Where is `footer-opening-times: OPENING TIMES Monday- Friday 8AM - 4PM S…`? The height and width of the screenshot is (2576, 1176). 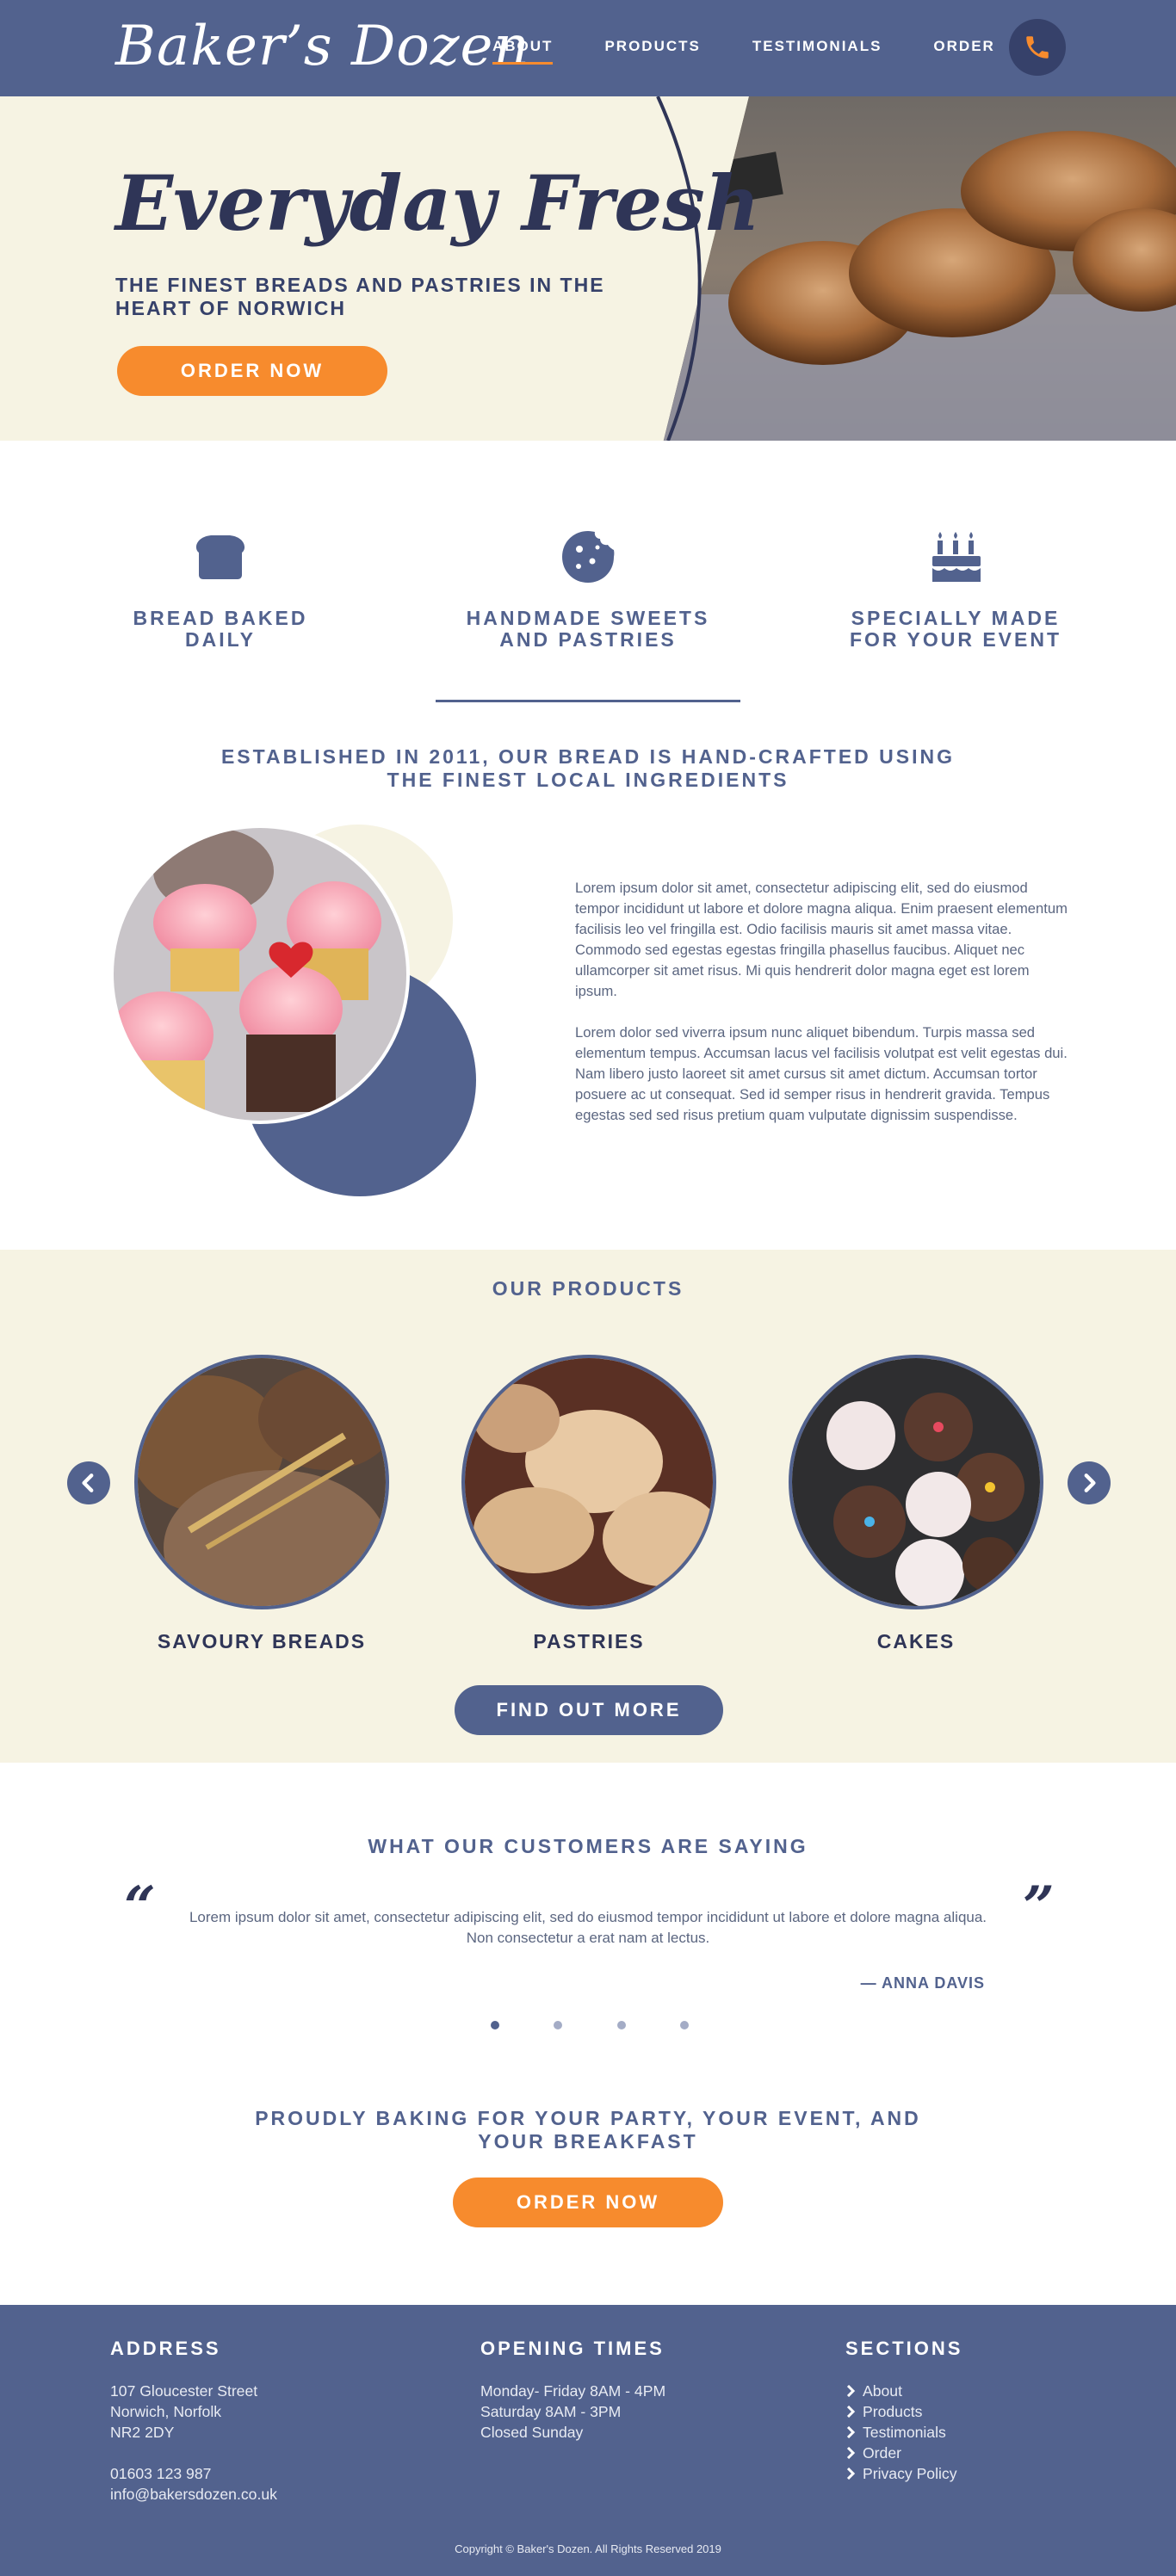
footer-opening-times: OPENING TIMES Monday- Friday 8AM - 4PM S… is located at coordinates (572, 2390).